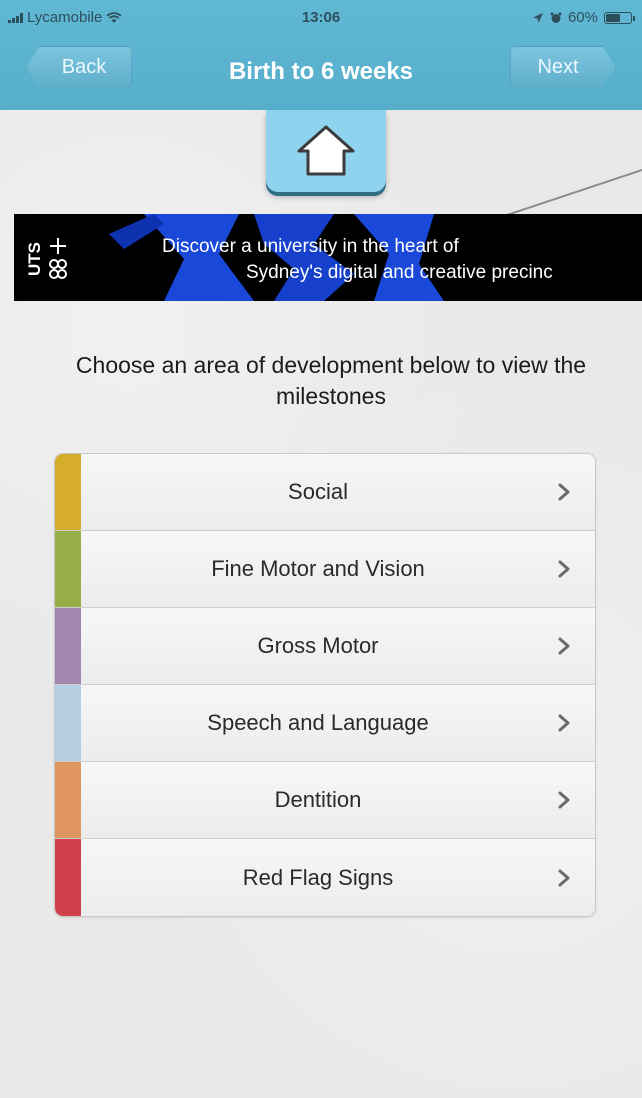  I want to click on category-row: Speech and Language, so click(325, 723).